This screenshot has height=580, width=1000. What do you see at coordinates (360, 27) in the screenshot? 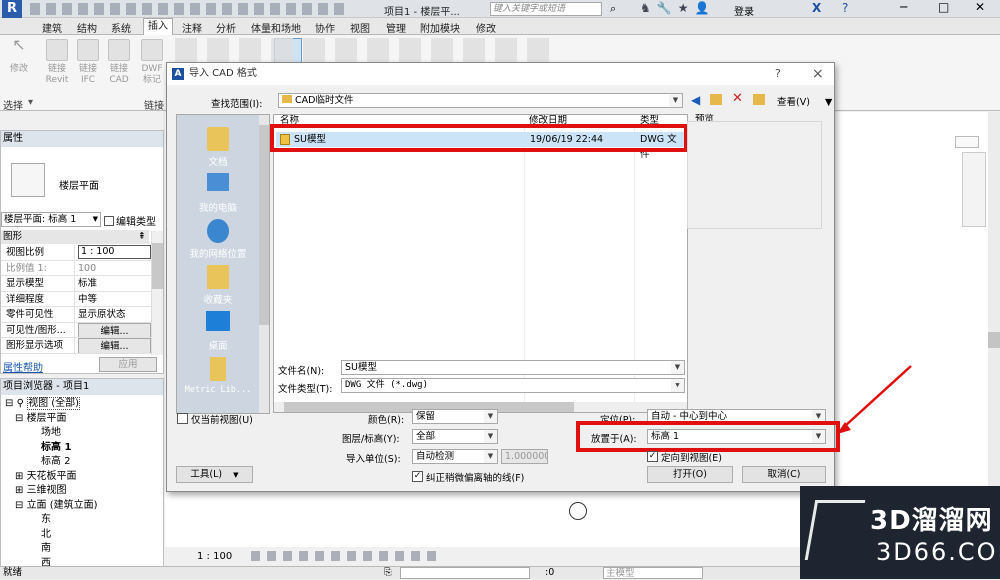
I see `tab-view: 视图` at bounding box center [360, 27].